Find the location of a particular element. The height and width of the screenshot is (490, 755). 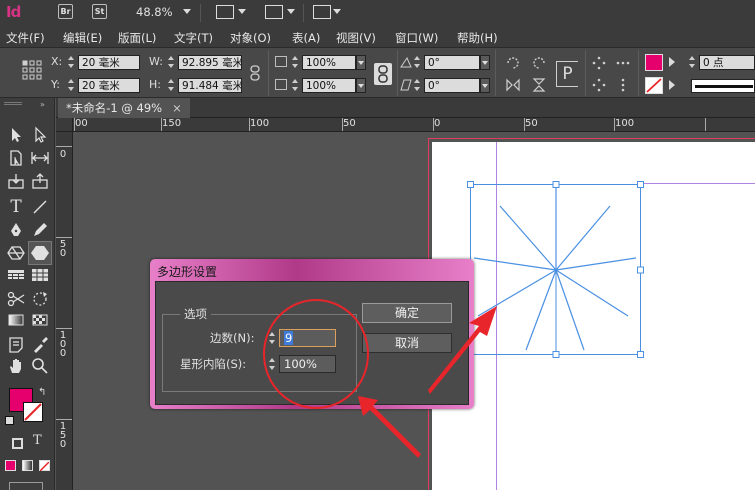

menu-layout: 版面(L) is located at coordinates (137, 38).